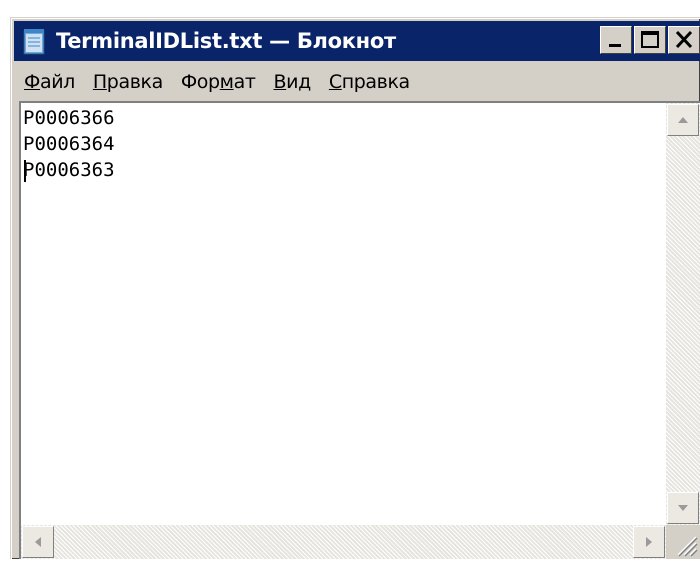 The height and width of the screenshot is (564, 700). I want to click on title-bar: TerminalIDList.txt — Блокнот, so click(357, 41).